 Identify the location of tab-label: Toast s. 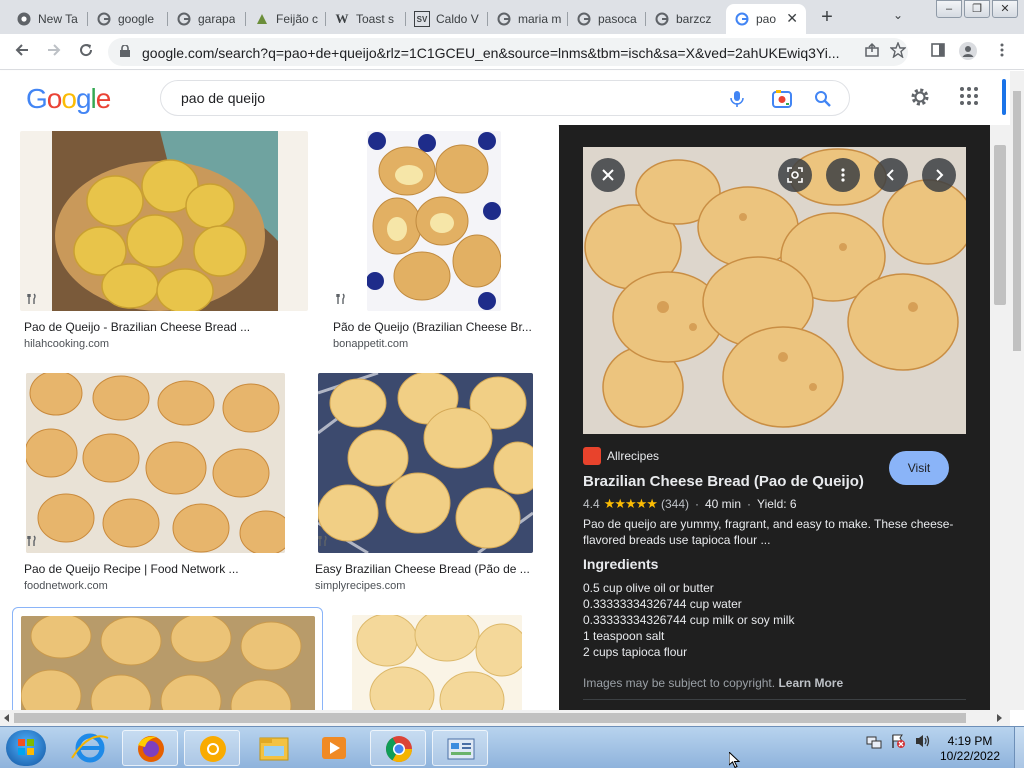
(375, 19).